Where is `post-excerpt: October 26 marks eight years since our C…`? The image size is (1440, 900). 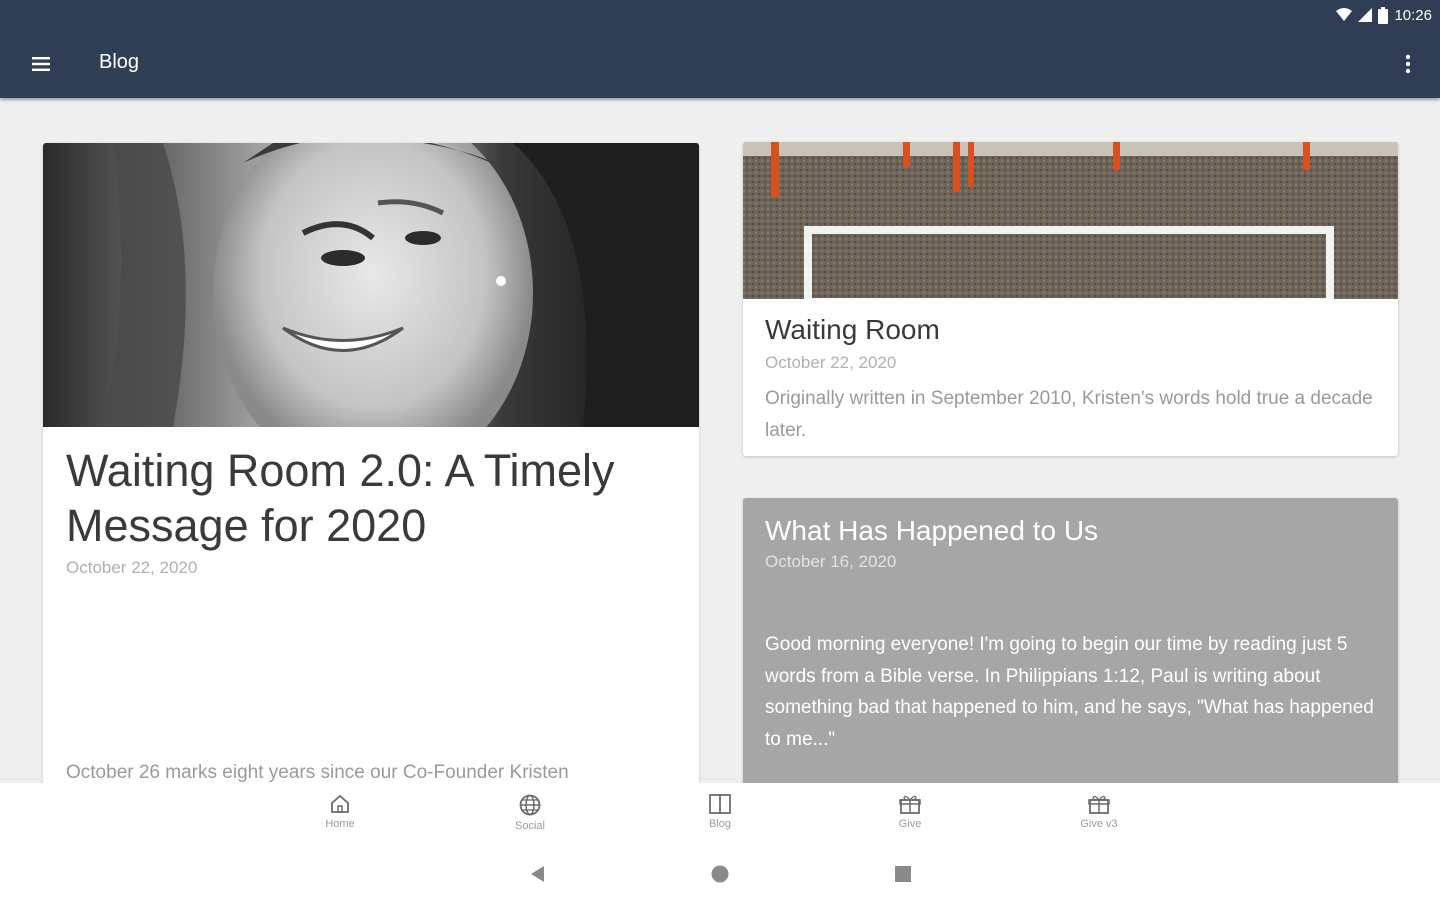
post-excerpt: October 26 marks eight years since our C… is located at coordinates (317, 772).